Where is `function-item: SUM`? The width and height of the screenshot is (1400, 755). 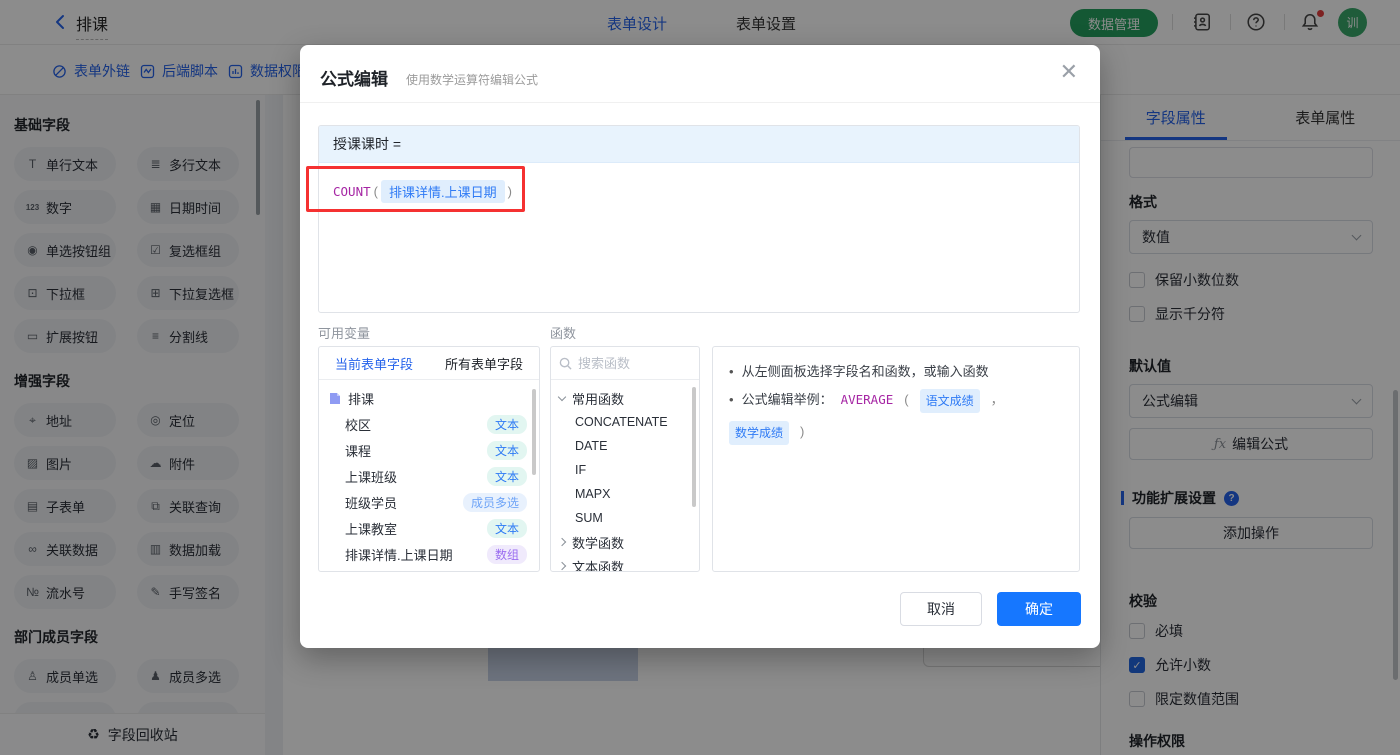
function-item: SUM is located at coordinates (625, 518).